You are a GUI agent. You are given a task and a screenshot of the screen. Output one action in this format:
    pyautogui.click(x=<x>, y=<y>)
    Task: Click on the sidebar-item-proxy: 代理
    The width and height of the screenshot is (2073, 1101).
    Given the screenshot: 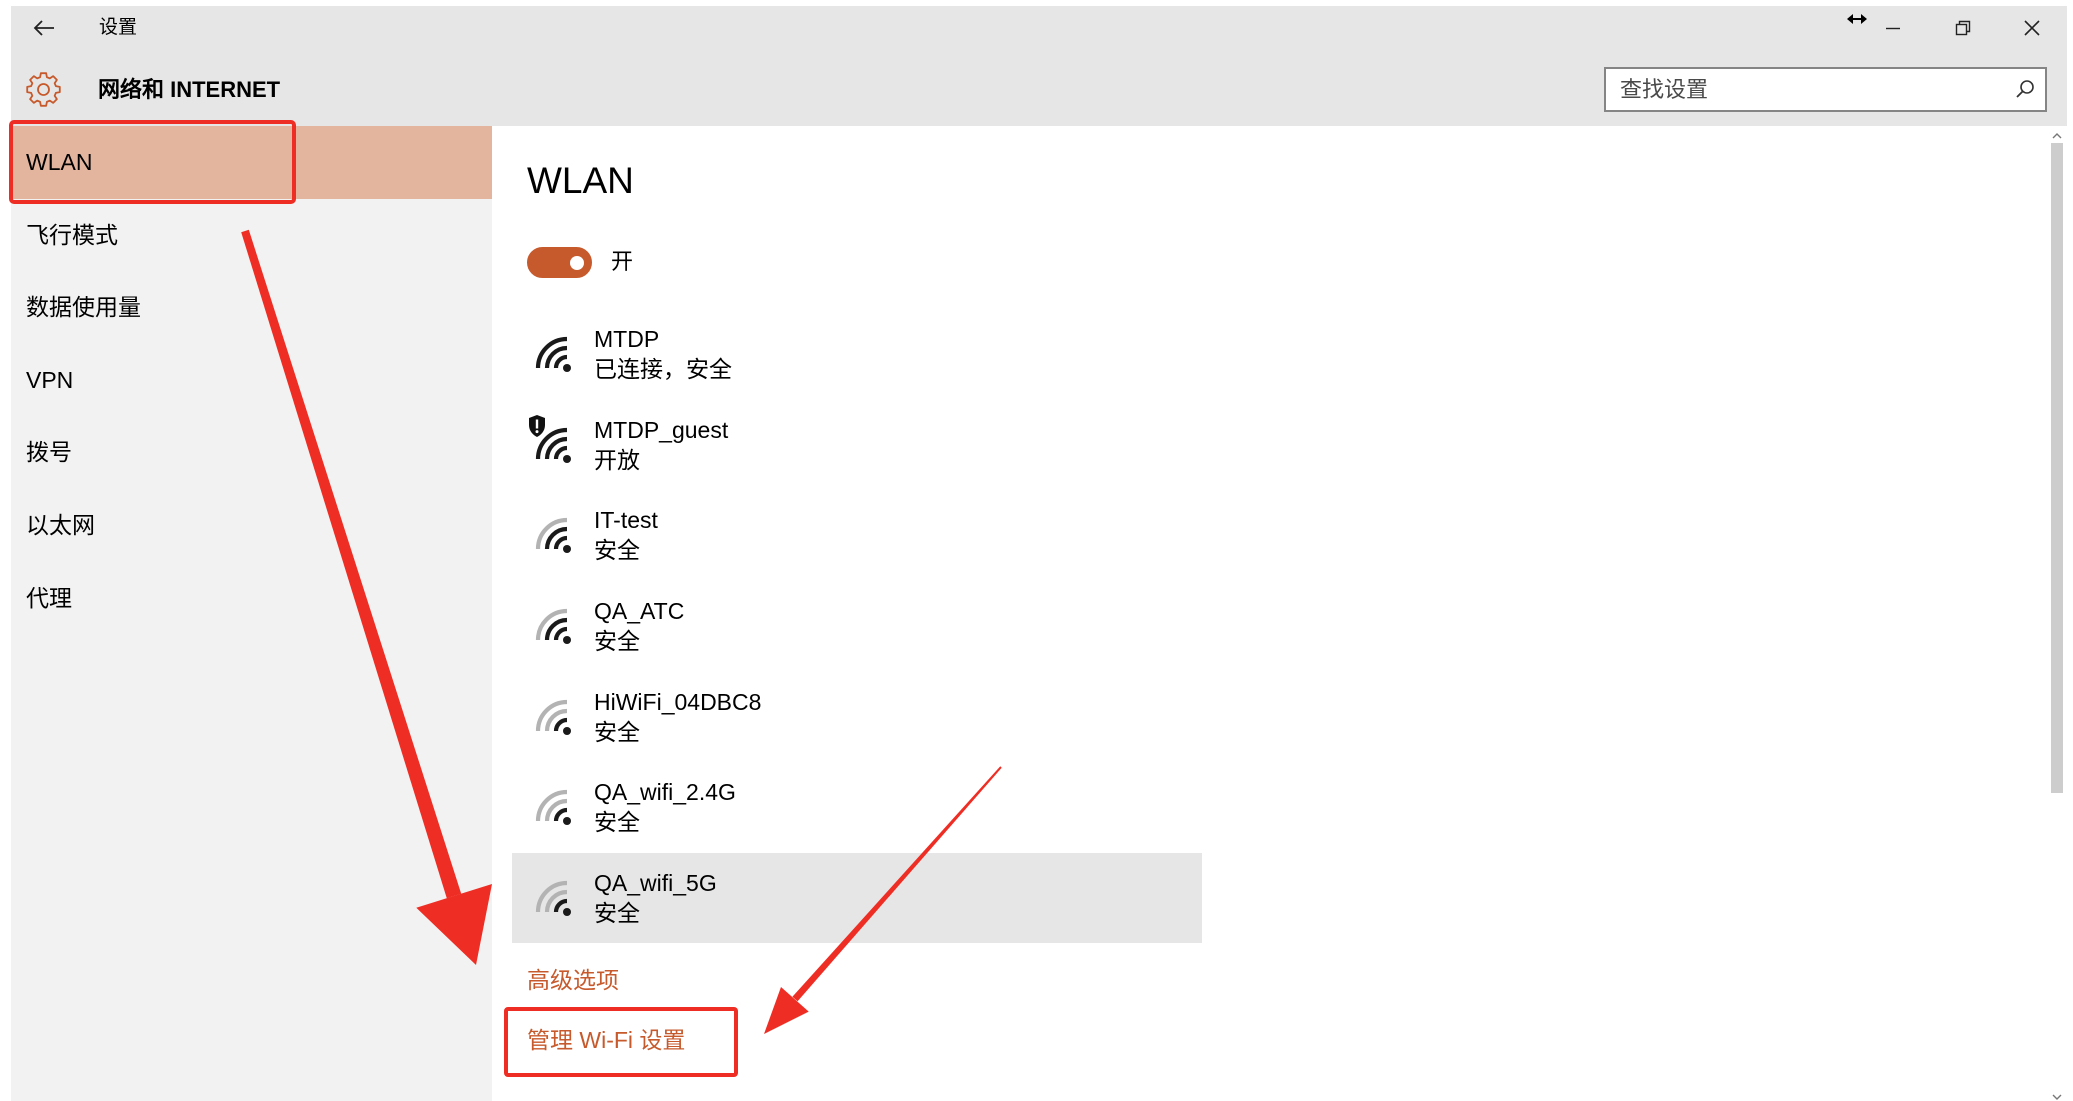 What is the action you would take?
    pyautogui.click(x=251, y=598)
    